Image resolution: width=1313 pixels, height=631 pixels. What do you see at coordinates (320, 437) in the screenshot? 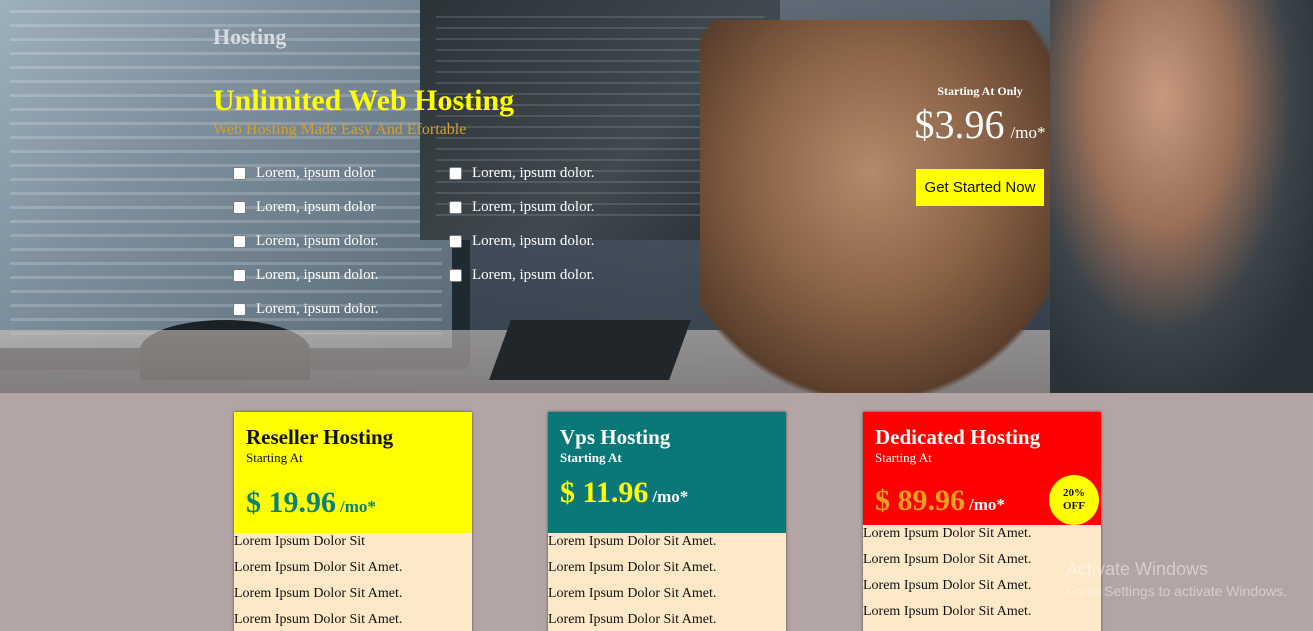
I see `plan-name: Reseller Hosting` at bounding box center [320, 437].